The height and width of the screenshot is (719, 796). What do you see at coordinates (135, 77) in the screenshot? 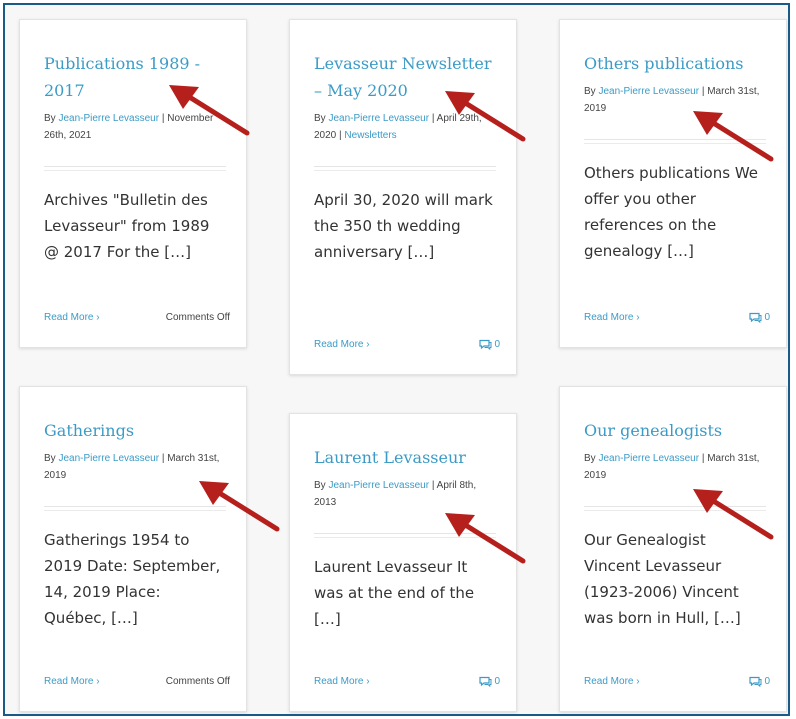
I see `post-title-link: Publications 1989 - 2017` at bounding box center [135, 77].